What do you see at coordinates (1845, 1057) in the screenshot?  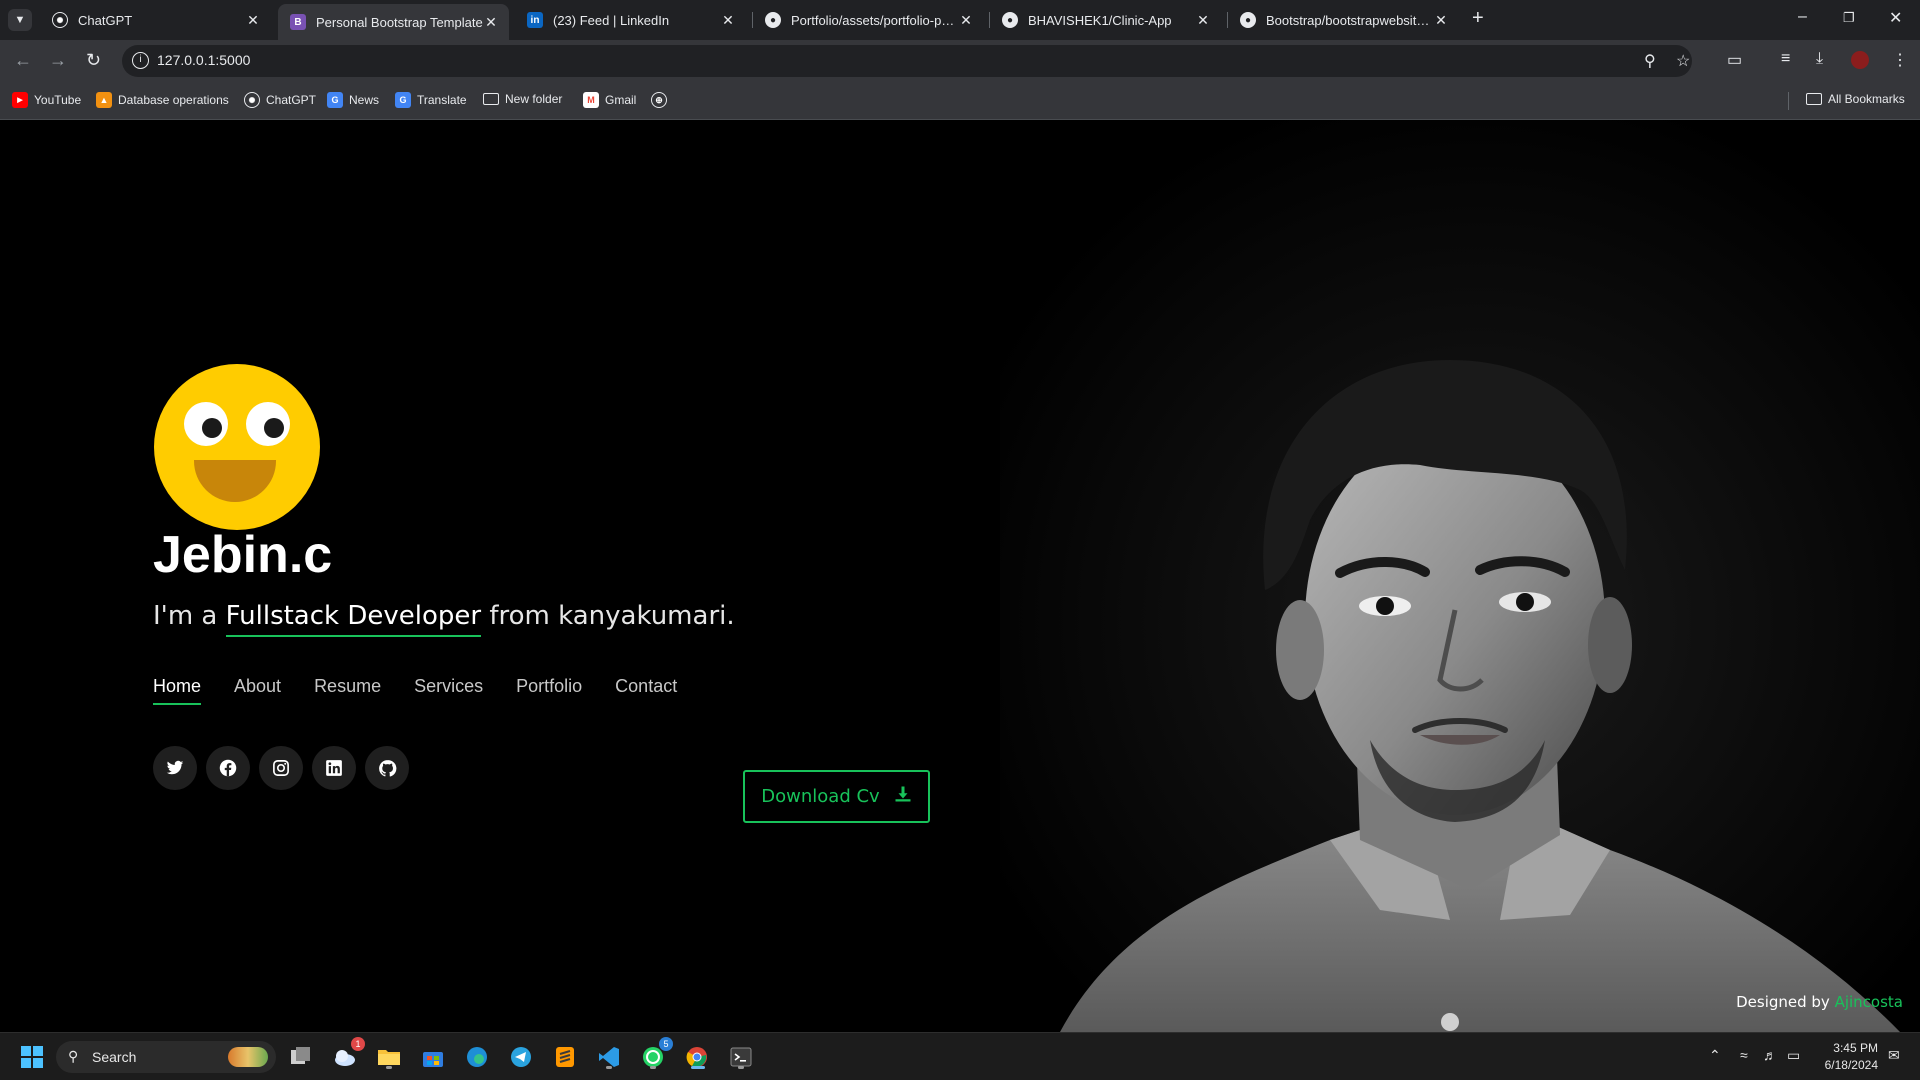 I see `system-clock: 3:45 PM 6/18/2024` at bounding box center [1845, 1057].